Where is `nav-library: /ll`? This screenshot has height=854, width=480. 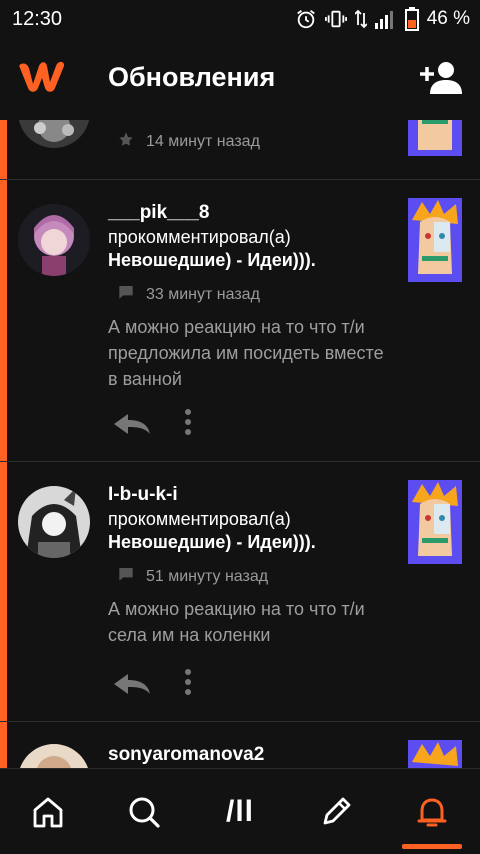
nav-library: /ll is located at coordinates (240, 811).